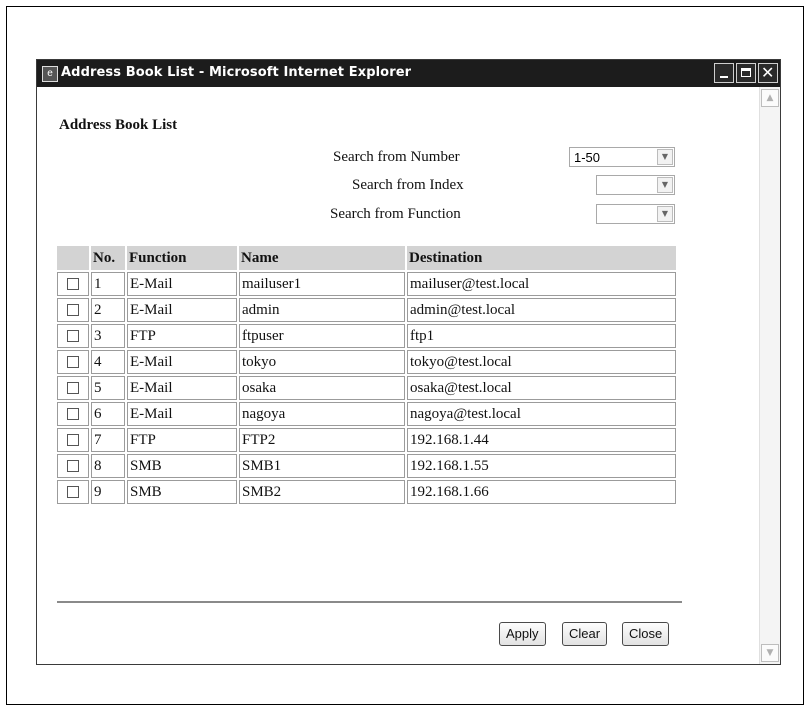 The image size is (810, 711). Describe the element at coordinates (541, 258) in the screenshot. I see `header-destination: Destination` at that location.